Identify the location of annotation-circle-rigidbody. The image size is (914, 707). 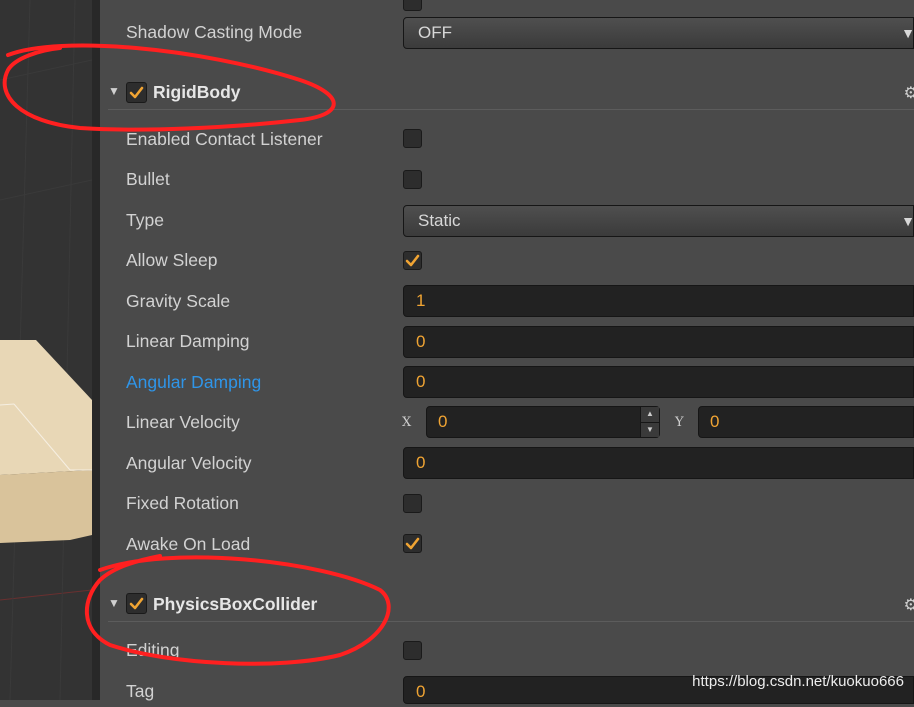
(169, 87).